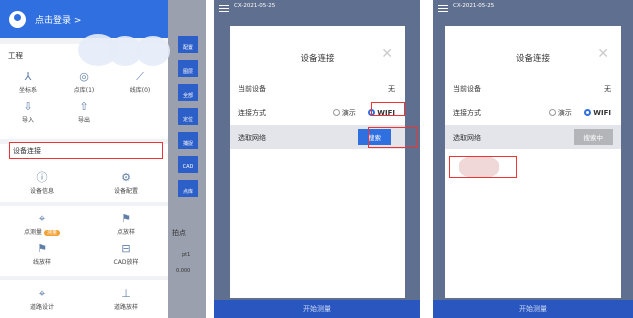  What do you see at coordinates (126, 293) in the screenshot?
I see `road-stakeout-icon: ⊥` at bounding box center [126, 293].